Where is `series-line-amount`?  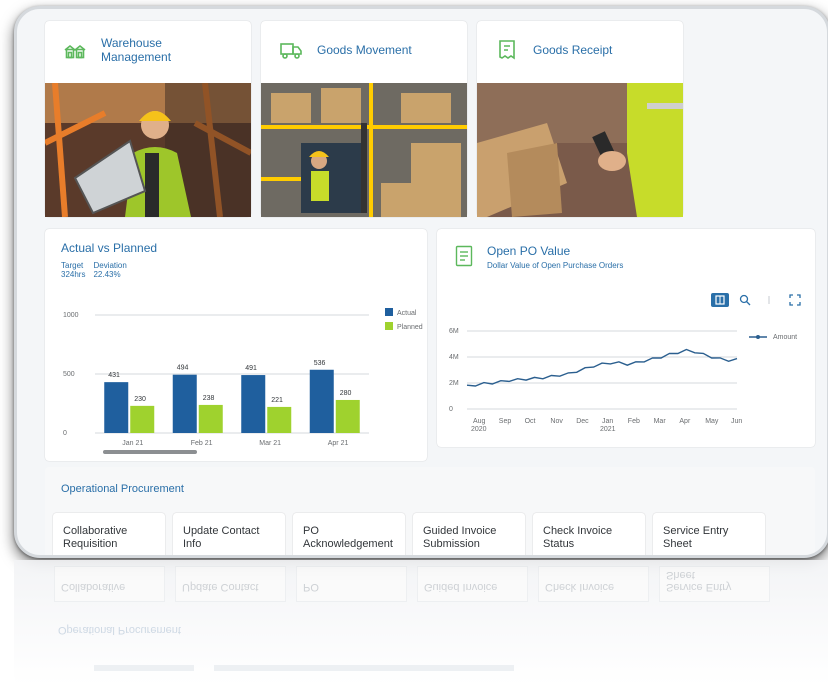 series-line-amount is located at coordinates (602, 367).